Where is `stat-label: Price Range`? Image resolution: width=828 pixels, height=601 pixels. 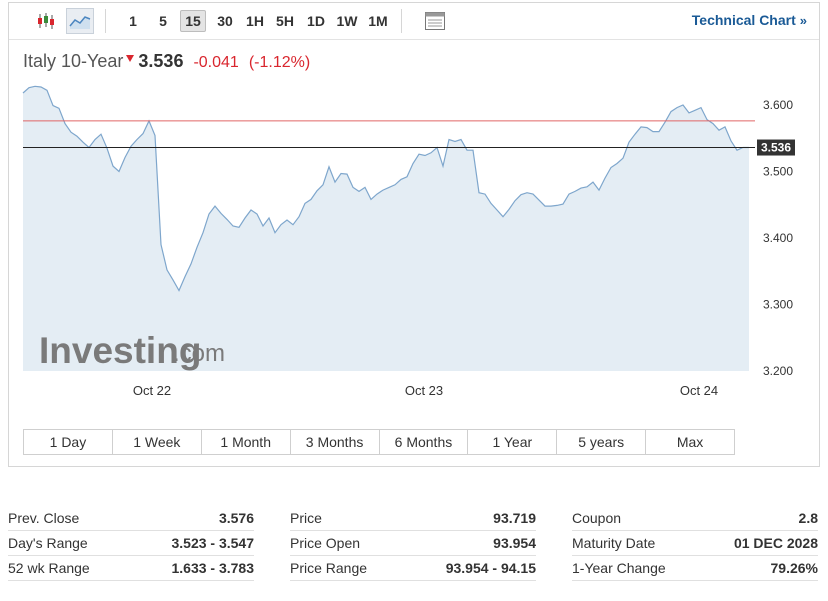 stat-label: Price Range is located at coordinates (329, 568).